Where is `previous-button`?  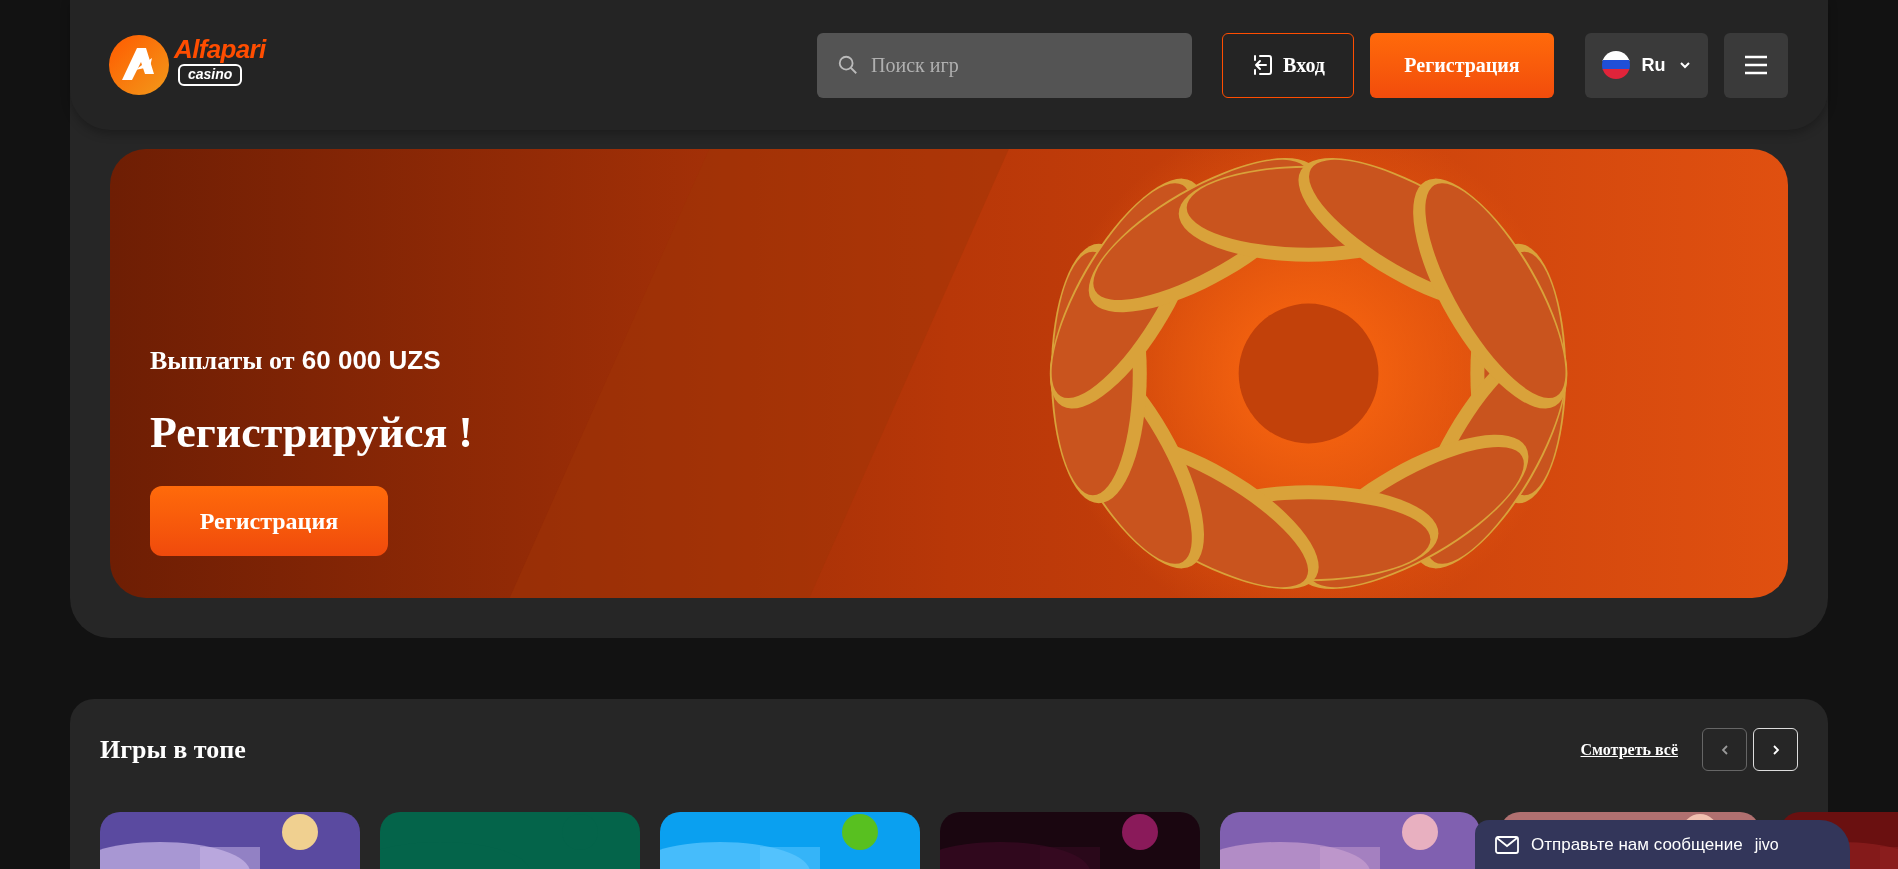 previous-button is located at coordinates (1724, 749).